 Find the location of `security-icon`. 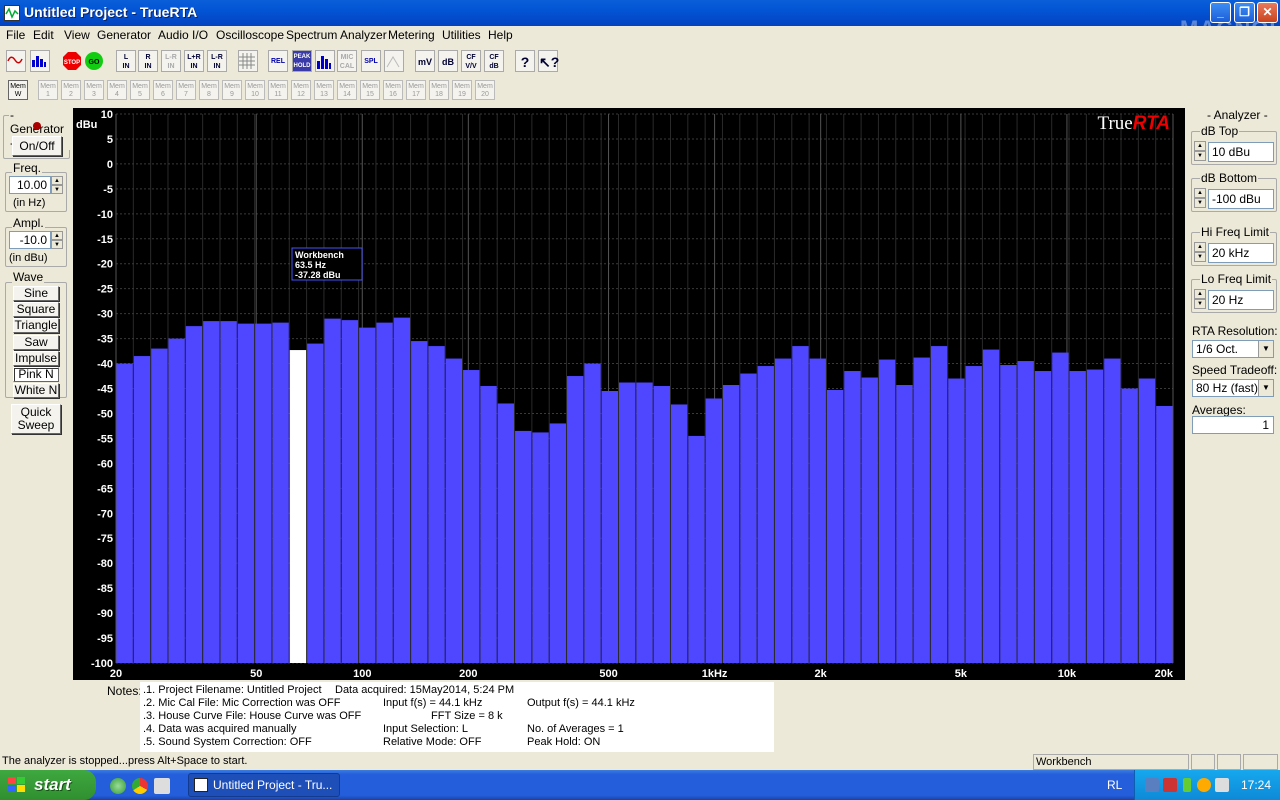

security-icon is located at coordinates (1170, 785).